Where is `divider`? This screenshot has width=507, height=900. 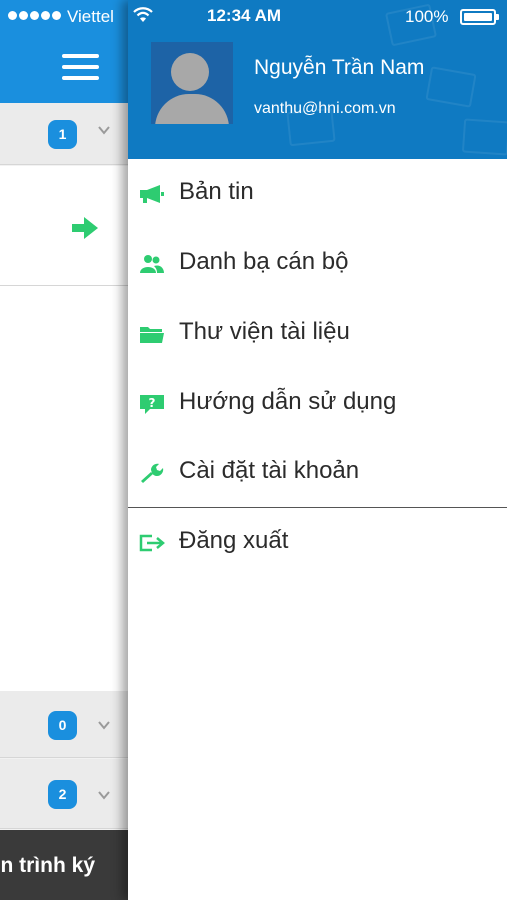
divider is located at coordinates (64, 285).